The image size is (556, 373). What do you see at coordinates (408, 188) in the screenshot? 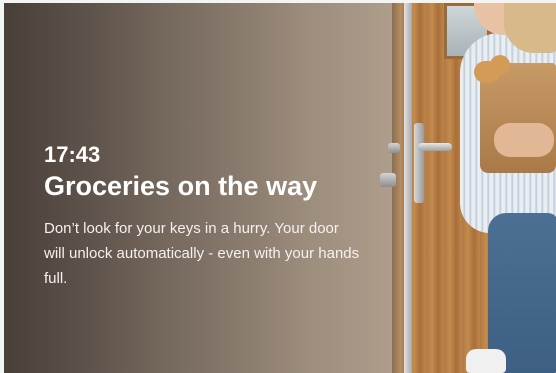
I see `door-edge` at bounding box center [408, 188].